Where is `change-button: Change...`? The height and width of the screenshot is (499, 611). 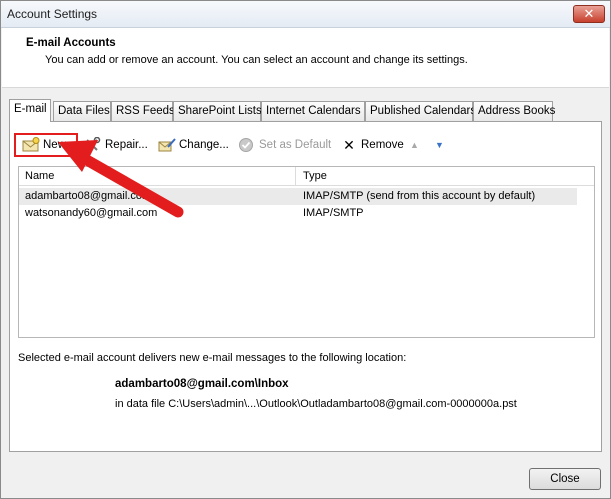 change-button: Change... is located at coordinates (193, 145).